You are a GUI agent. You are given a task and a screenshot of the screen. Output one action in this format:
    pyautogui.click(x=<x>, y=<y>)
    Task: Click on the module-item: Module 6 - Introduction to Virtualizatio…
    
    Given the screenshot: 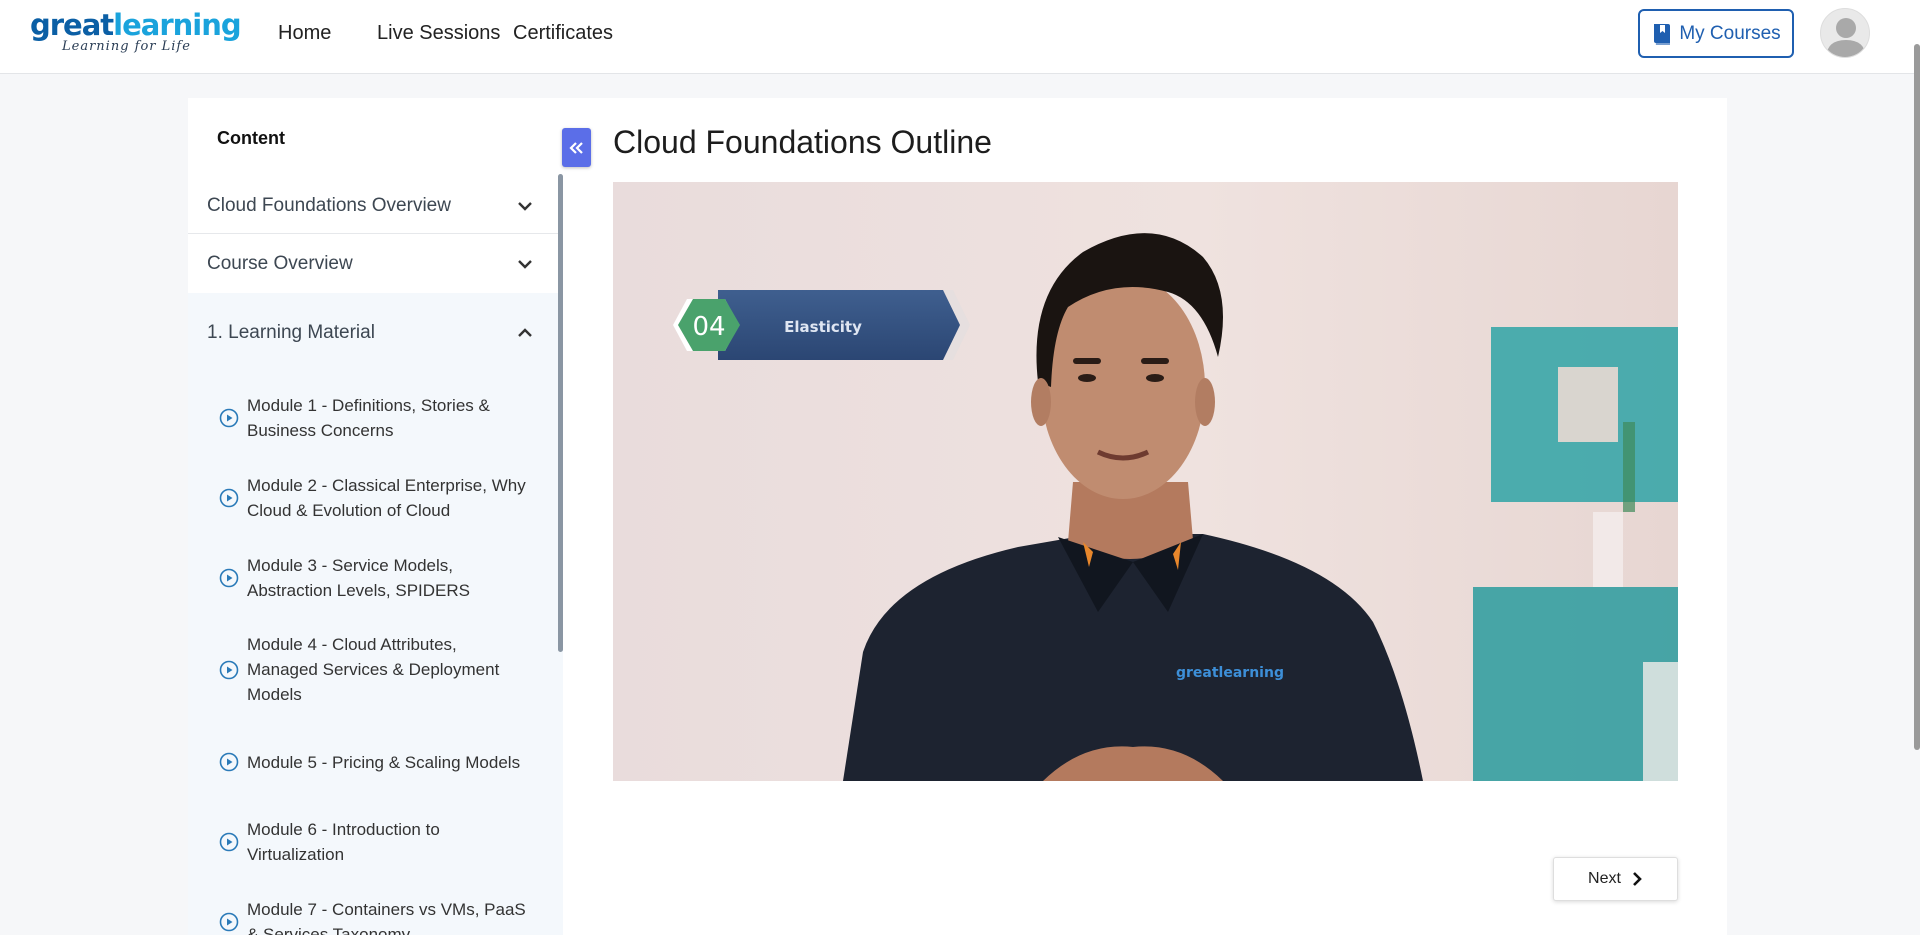 What is the action you would take?
    pyautogui.click(x=375, y=842)
    